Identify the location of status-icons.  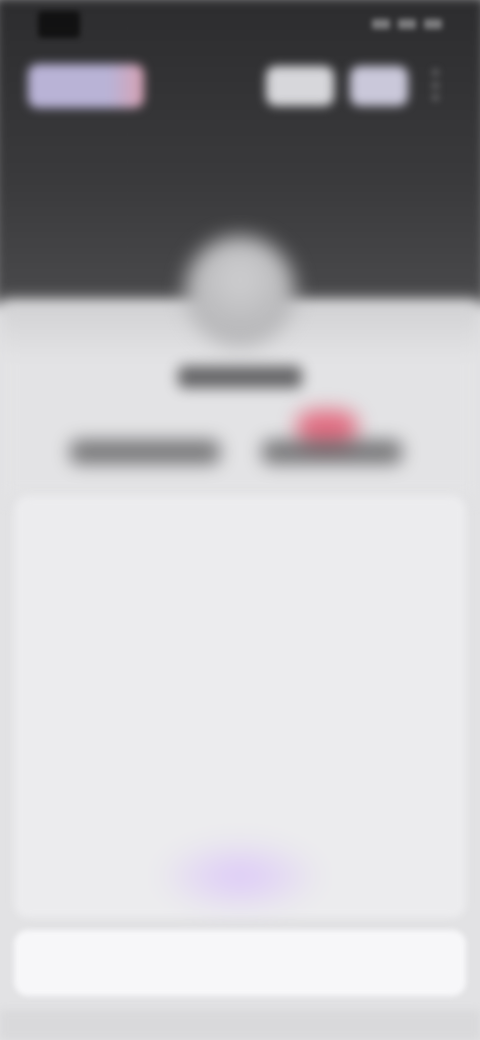
(407, 24).